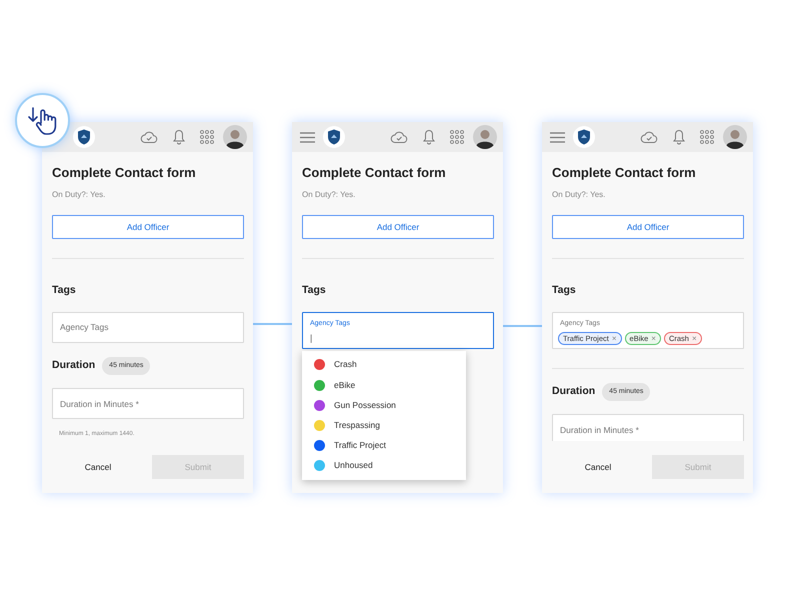  I want to click on dropdown-option: Crash, so click(384, 364).